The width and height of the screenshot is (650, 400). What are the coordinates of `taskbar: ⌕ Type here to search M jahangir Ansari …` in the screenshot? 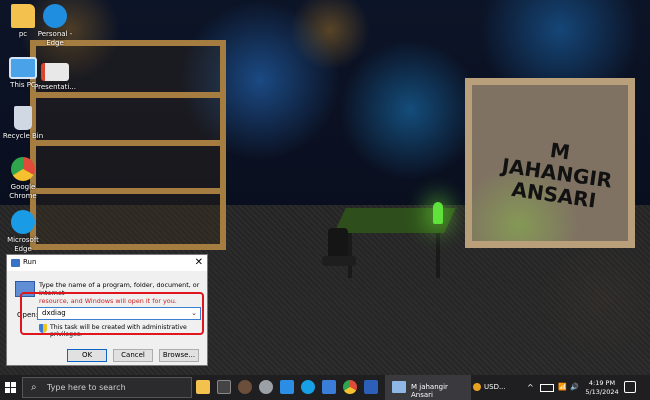 It's located at (325, 387).